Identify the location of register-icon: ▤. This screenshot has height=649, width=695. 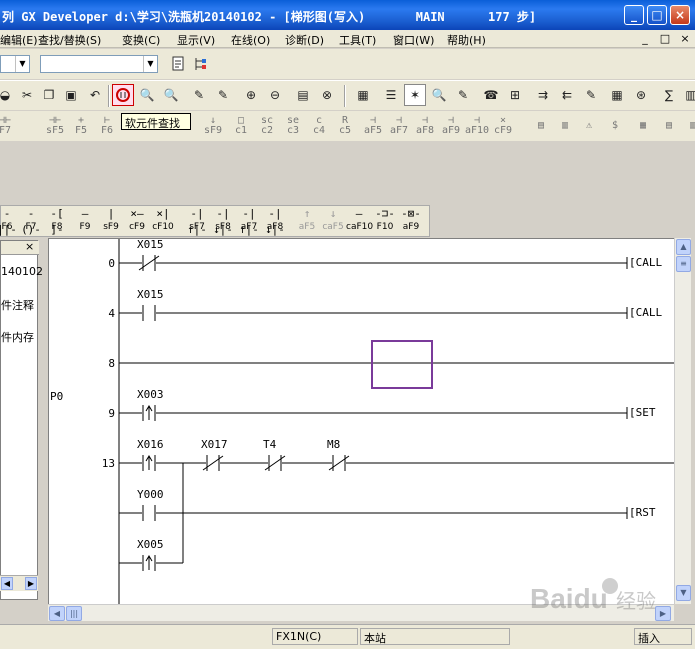
(541, 126).